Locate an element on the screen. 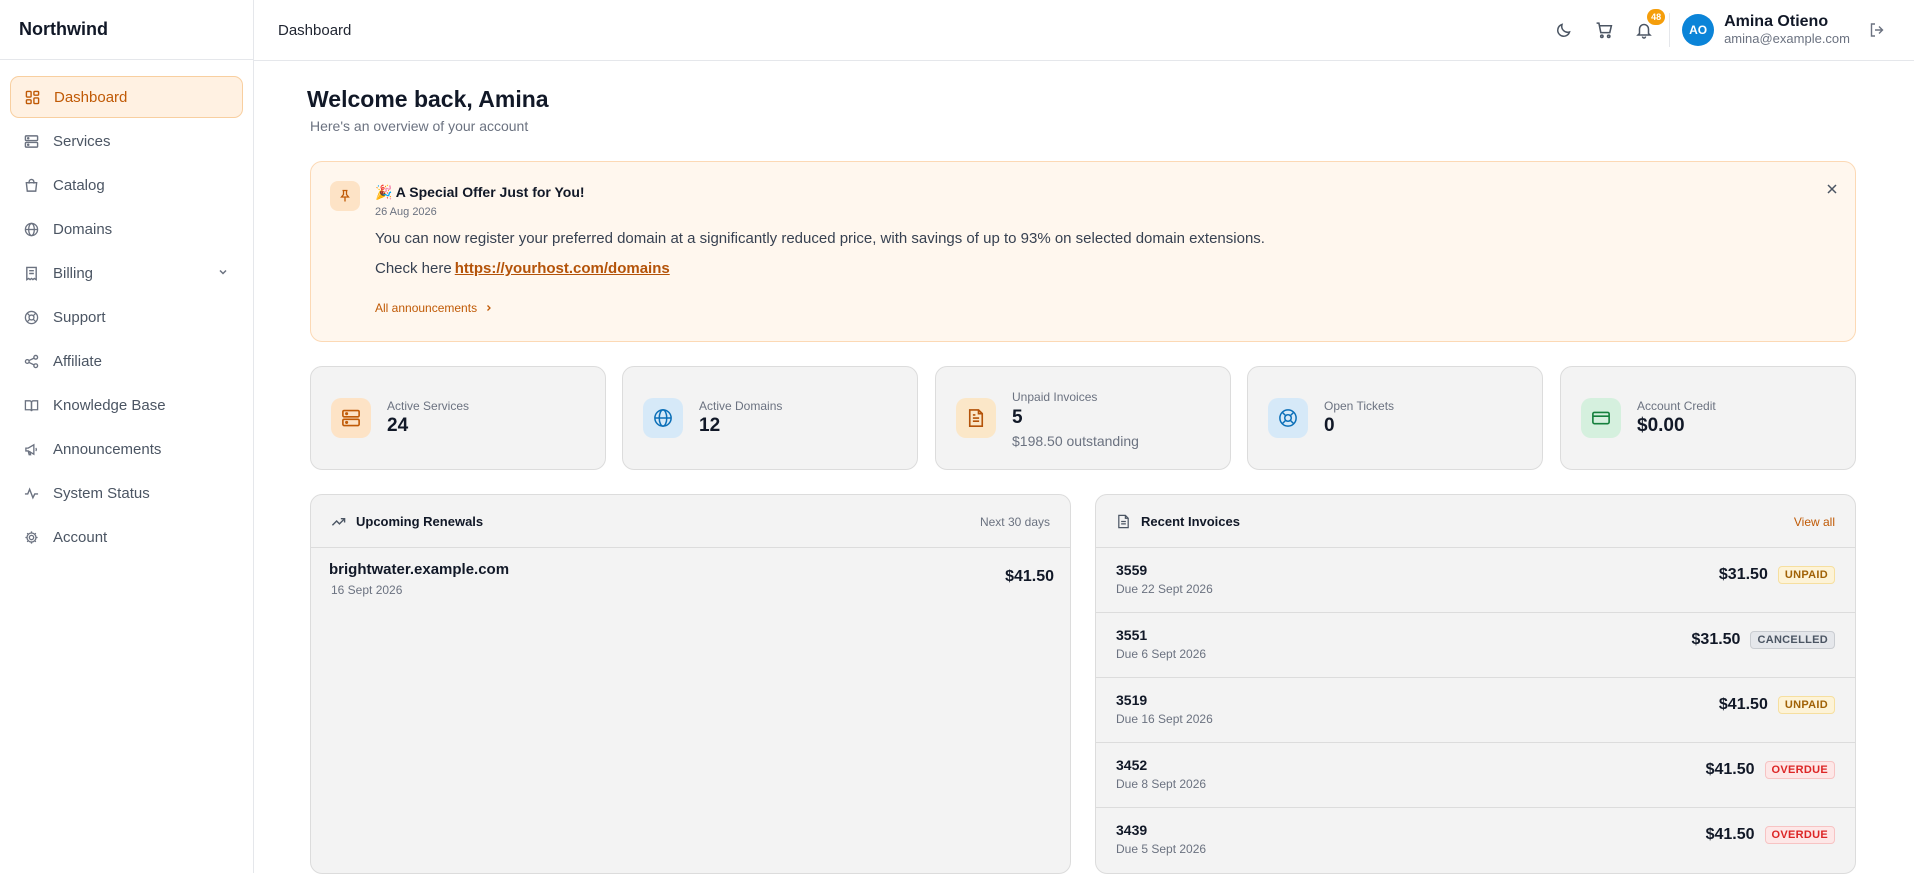  trending-up-icon is located at coordinates (338, 521).